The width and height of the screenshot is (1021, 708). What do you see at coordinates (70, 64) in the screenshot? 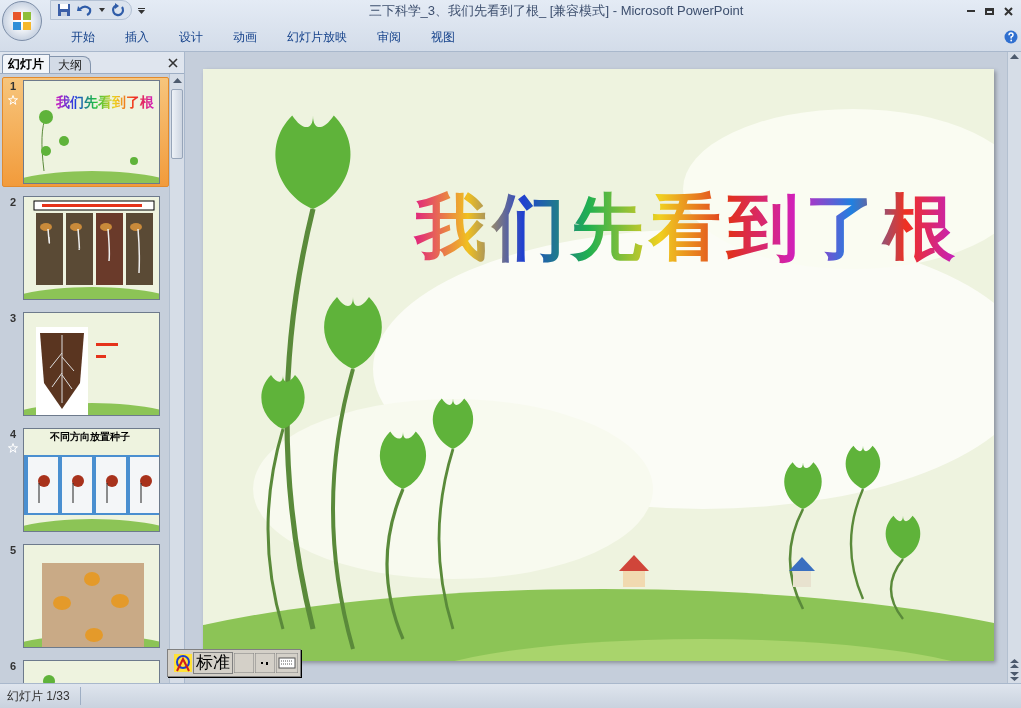
I see `panel-tab: 大纲` at bounding box center [70, 64].